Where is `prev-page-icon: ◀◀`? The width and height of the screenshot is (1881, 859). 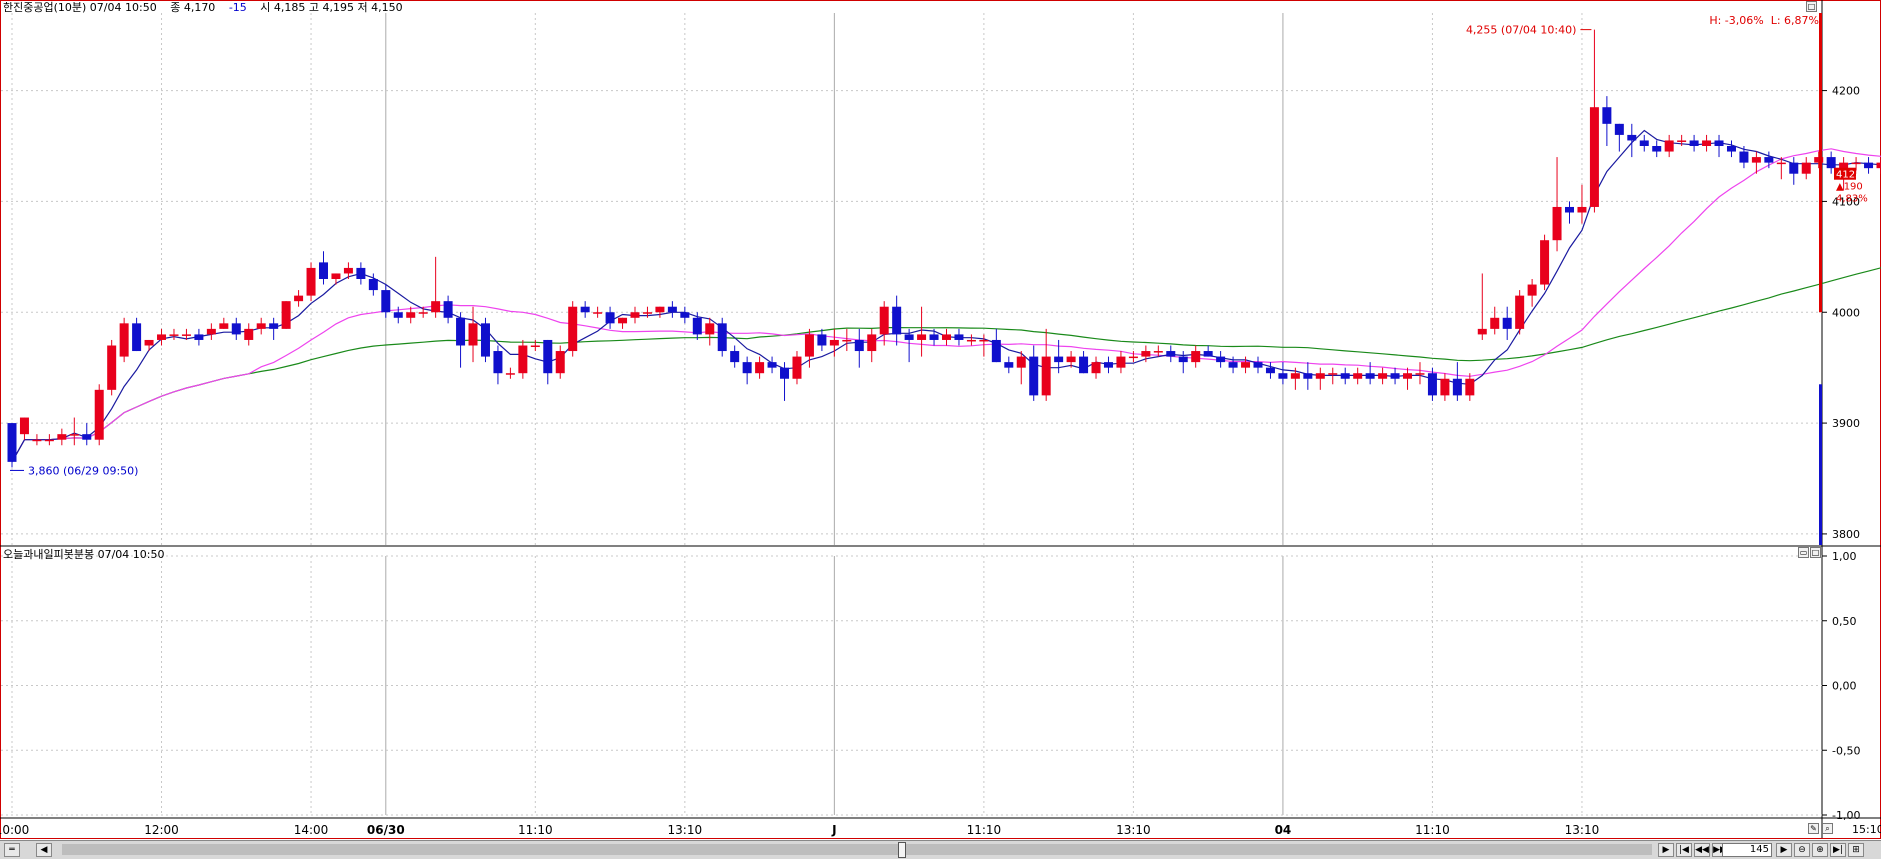 prev-page-icon: ◀◀ is located at coordinates (1702, 850).